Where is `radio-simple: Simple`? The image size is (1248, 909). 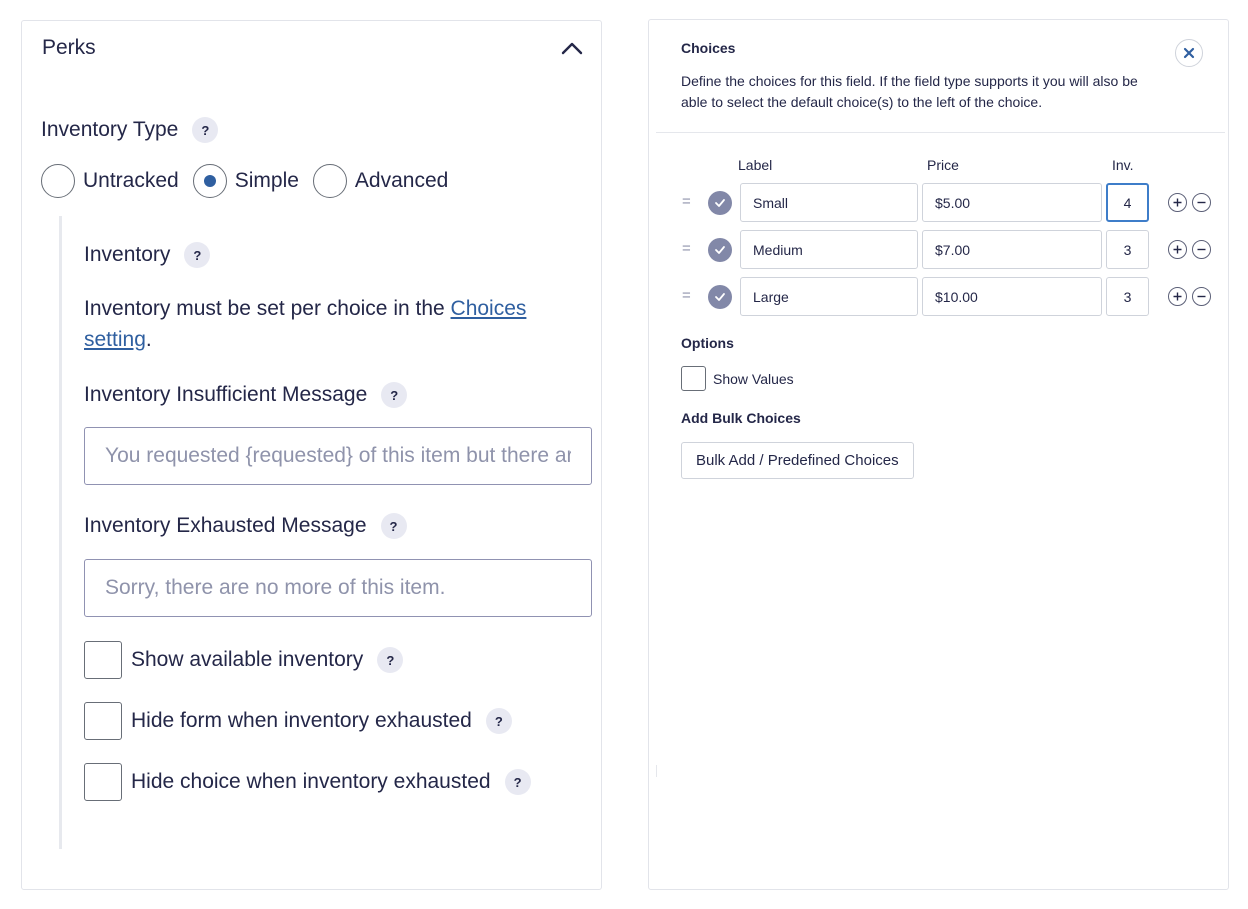
radio-simple: Simple is located at coordinates (245, 181).